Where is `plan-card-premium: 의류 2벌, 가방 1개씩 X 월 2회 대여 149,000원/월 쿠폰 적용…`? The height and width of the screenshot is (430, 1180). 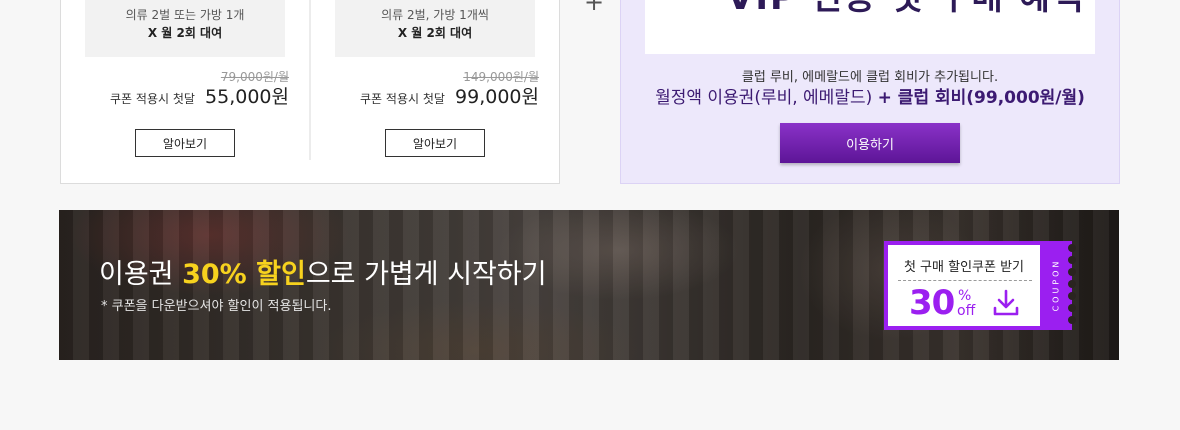 plan-card-premium: 의류 2벌, 가방 1개씩 X 월 2회 대여 149,000원/월 쿠폰 적용… is located at coordinates (445, 80).